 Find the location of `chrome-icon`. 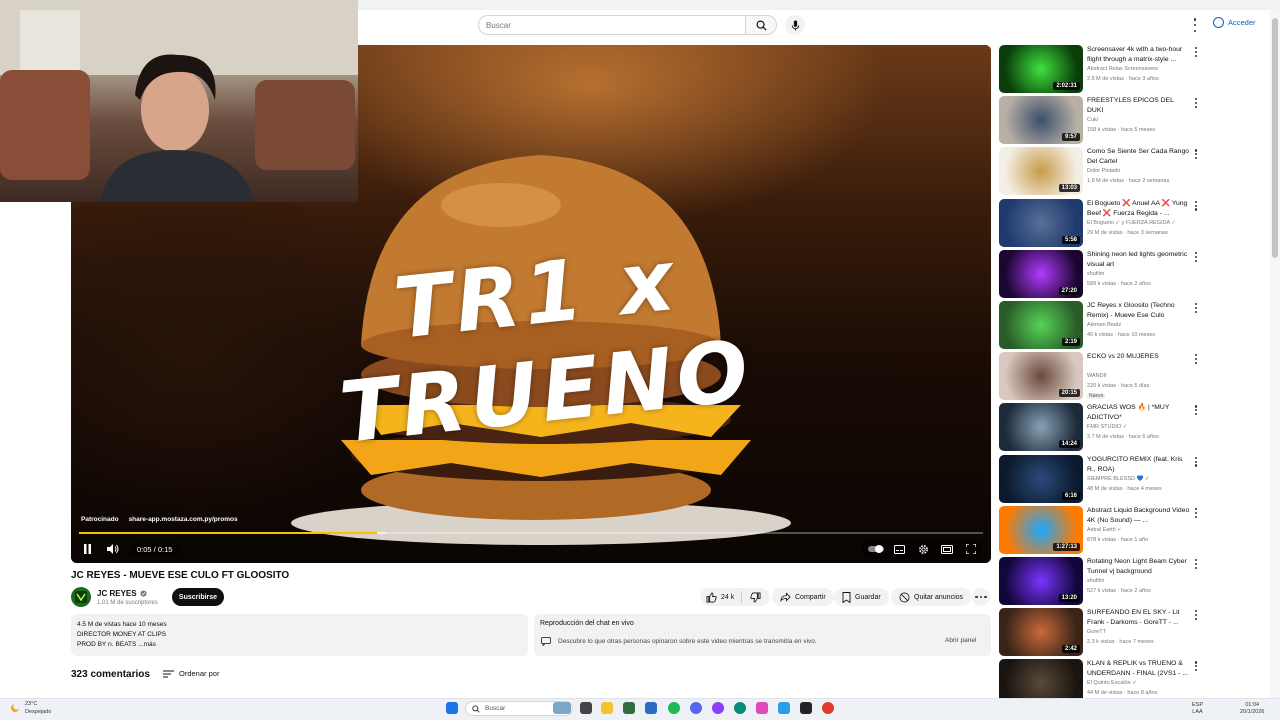

chrome-icon is located at coordinates (828, 708).